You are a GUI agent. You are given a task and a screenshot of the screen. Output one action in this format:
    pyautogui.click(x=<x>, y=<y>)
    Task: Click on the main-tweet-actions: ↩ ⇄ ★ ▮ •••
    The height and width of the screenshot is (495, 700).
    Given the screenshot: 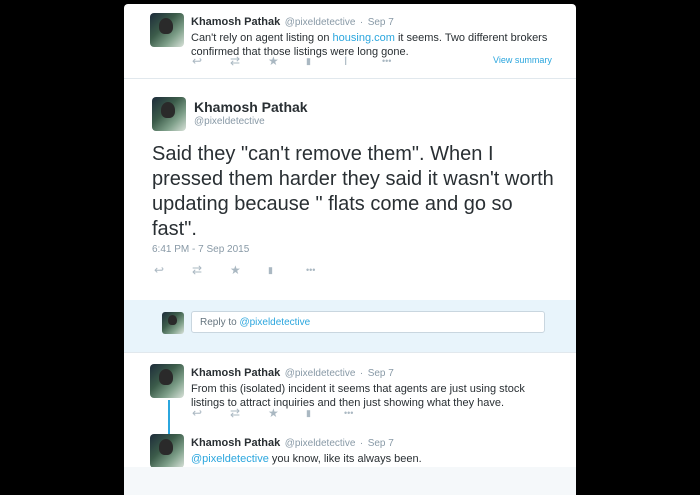 What is the action you would take?
    pyautogui.click(x=249, y=270)
    